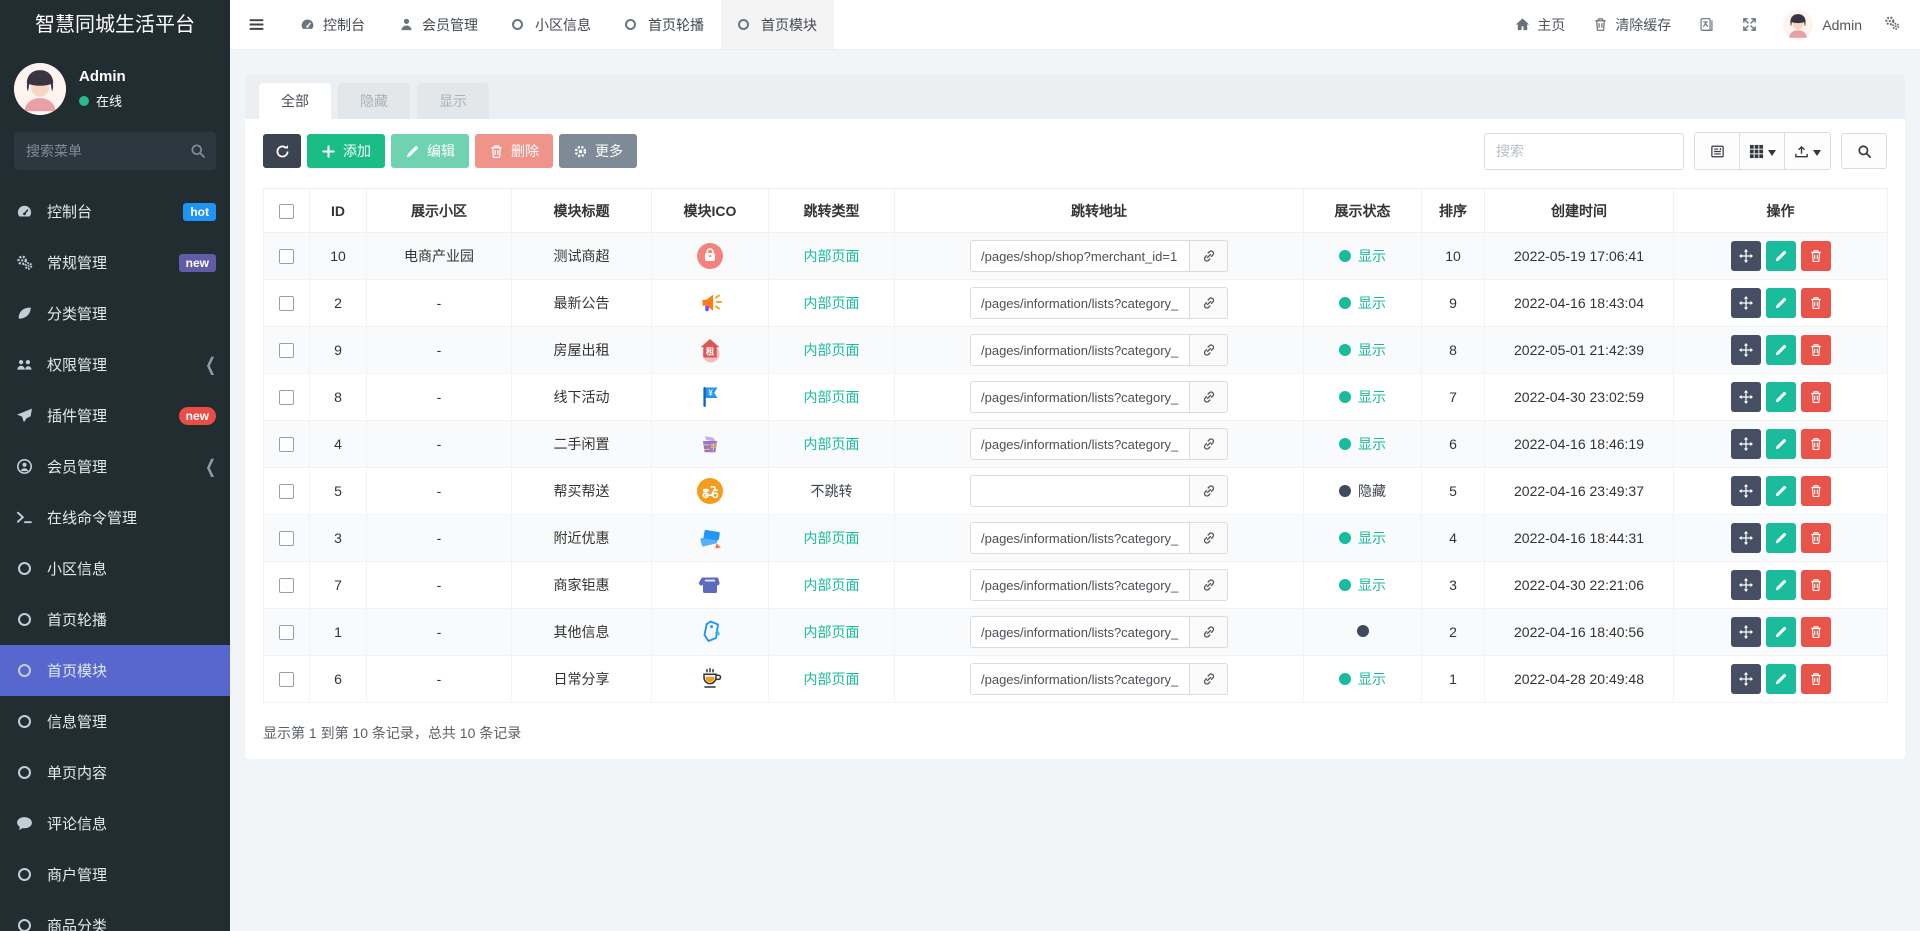 This screenshot has height=931, width=1920. What do you see at coordinates (514, 151) in the screenshot?
I see `delete-button: 删除` at bounding box center [514, 151].